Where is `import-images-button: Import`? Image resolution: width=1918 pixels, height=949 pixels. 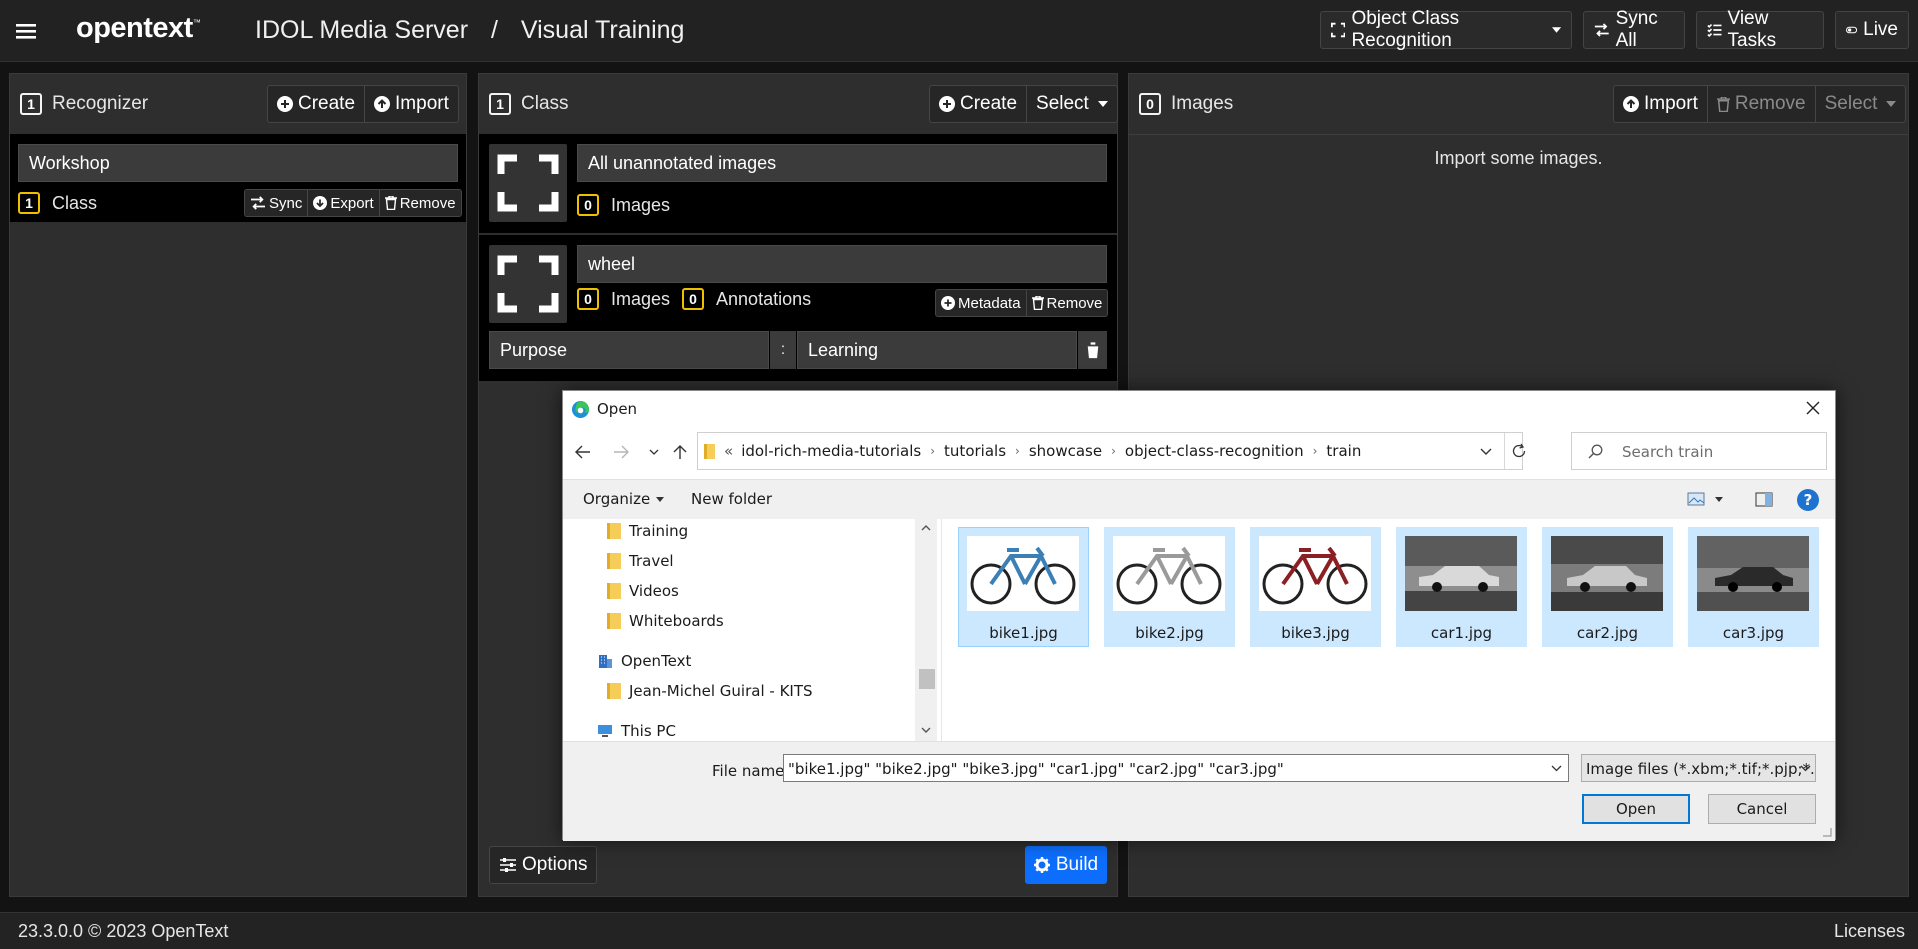 import-images-button: Import is located at coordinates (1661, 104).